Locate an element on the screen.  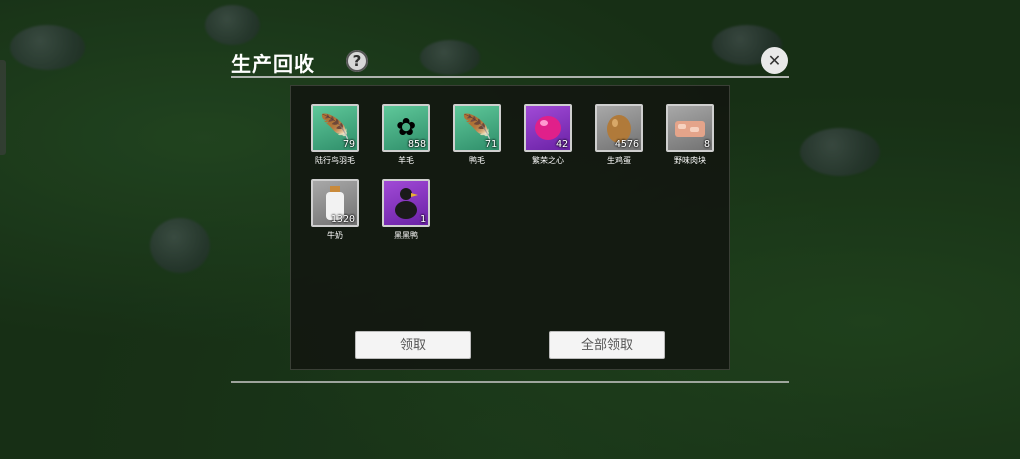
item-quantity: 1320 is located at coordinates (342, 219).